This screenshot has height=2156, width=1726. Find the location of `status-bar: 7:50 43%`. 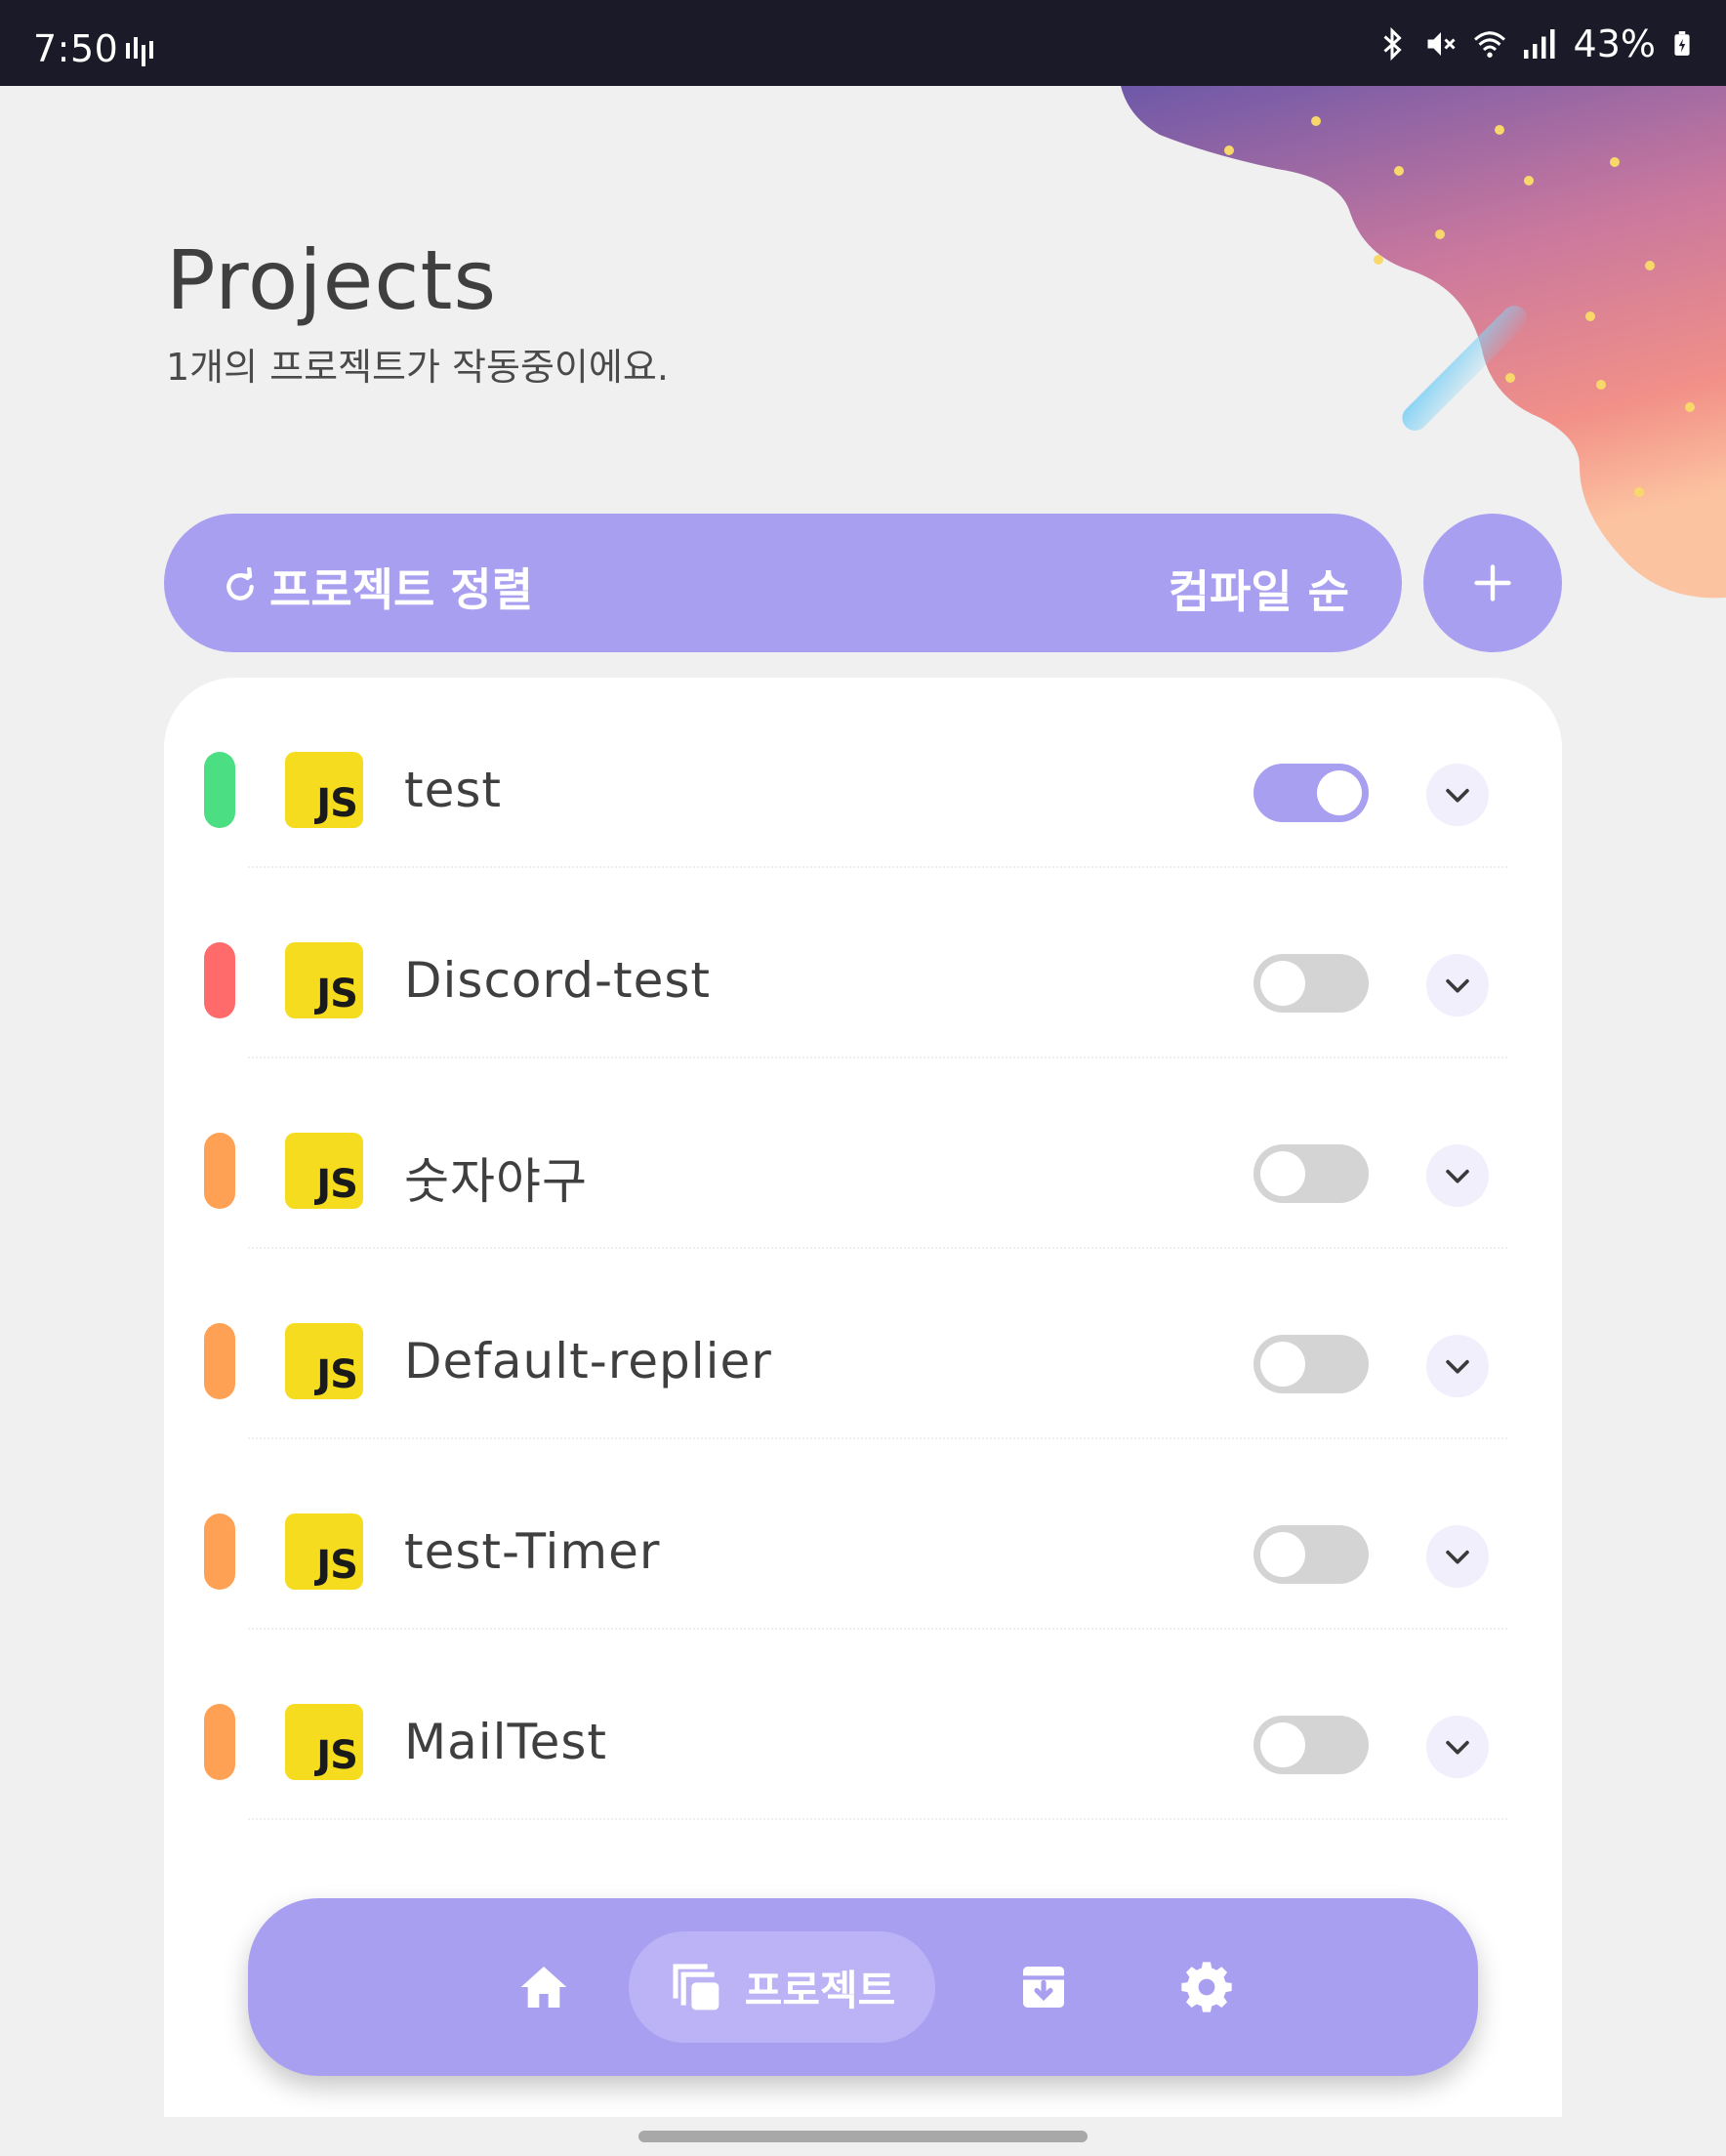

status-bar: 7:50 43% is located at coordinates (863, 43).